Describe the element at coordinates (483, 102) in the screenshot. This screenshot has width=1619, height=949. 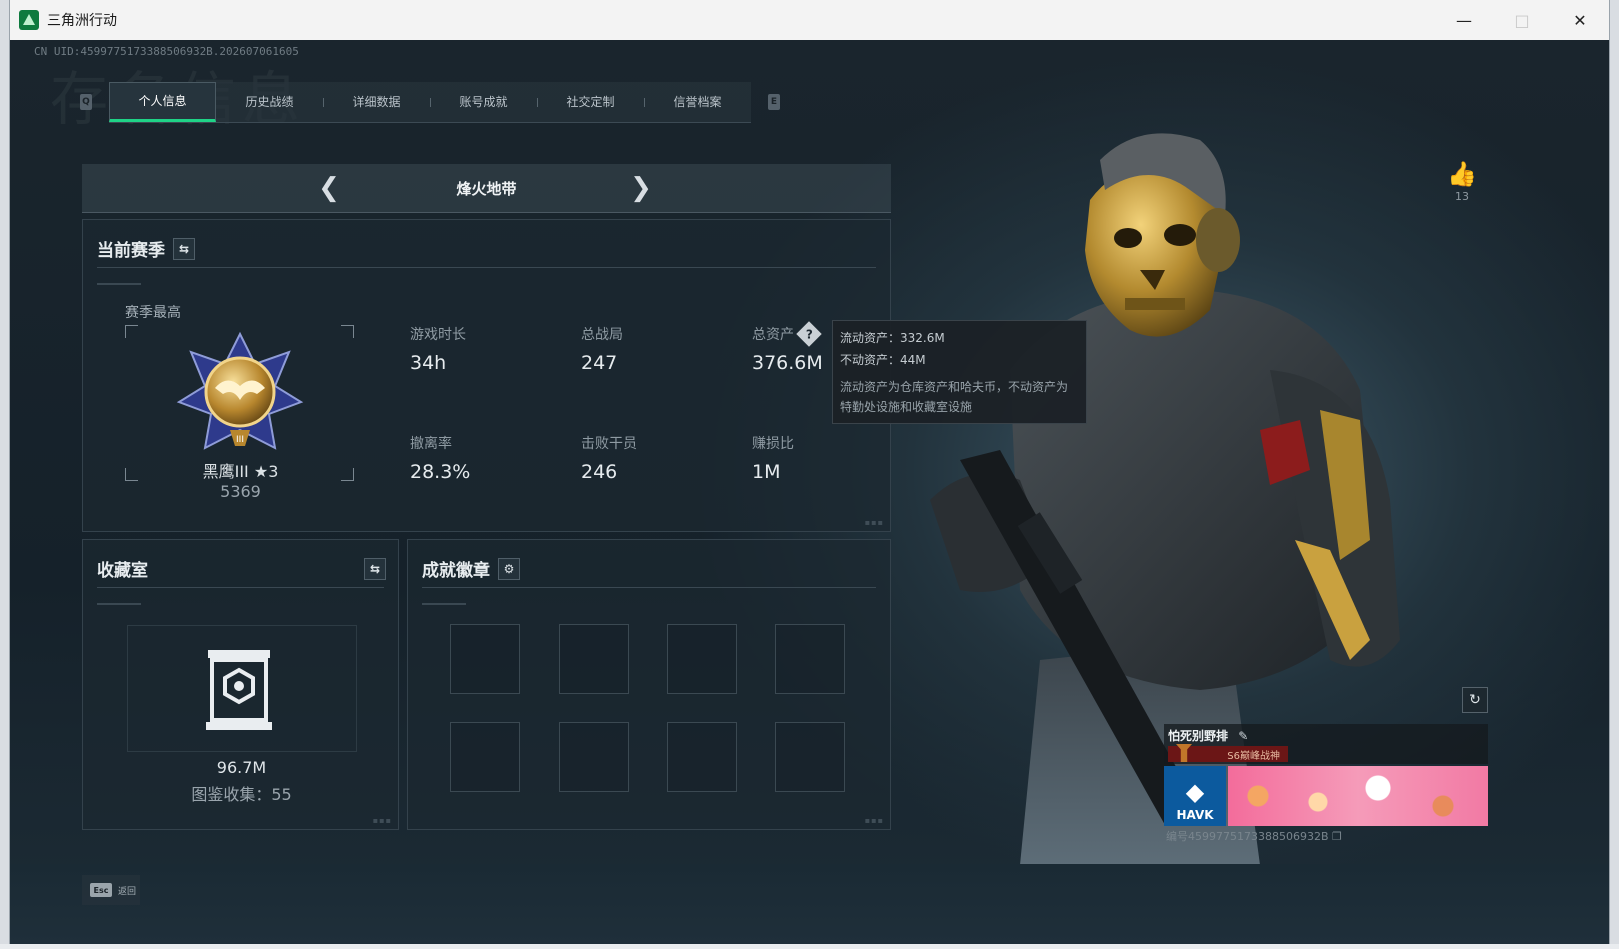
I see `tab-achievements: 账号成就` at that location.